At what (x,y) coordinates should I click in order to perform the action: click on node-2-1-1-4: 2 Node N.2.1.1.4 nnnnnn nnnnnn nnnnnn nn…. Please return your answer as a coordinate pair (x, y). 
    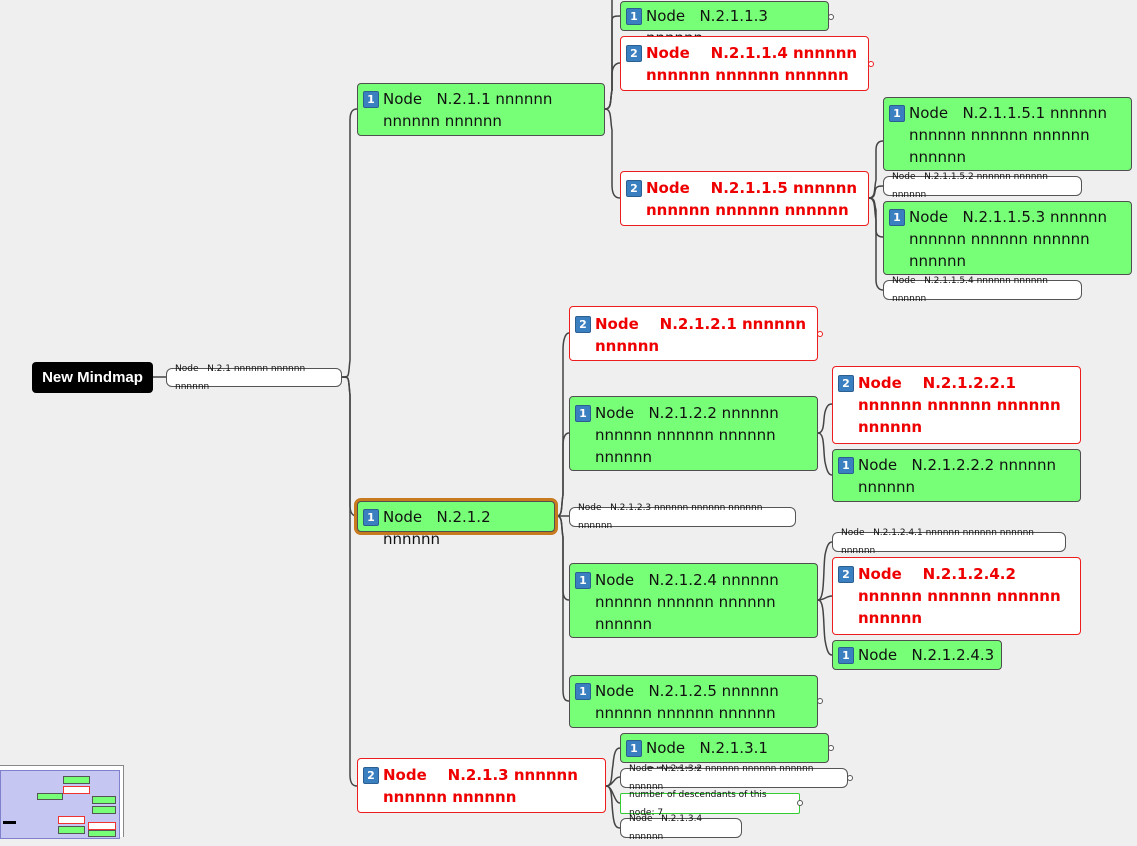
    Looking at the image, I should click on (744, 63).